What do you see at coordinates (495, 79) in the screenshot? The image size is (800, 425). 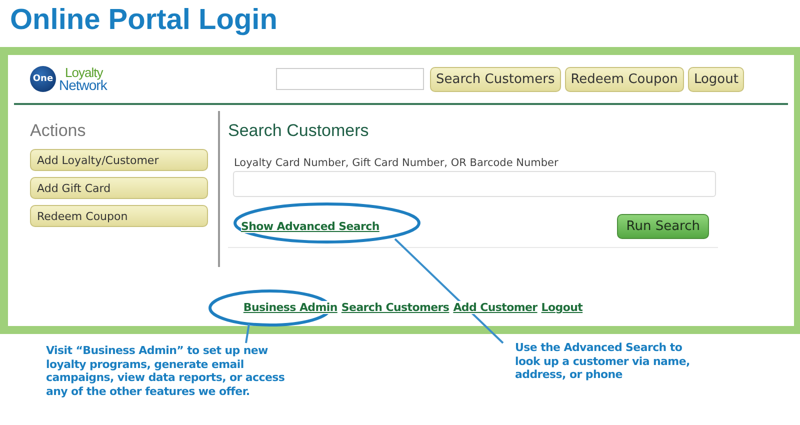 I see `nav-button: Search Customers` at bounding box center [495, 79].